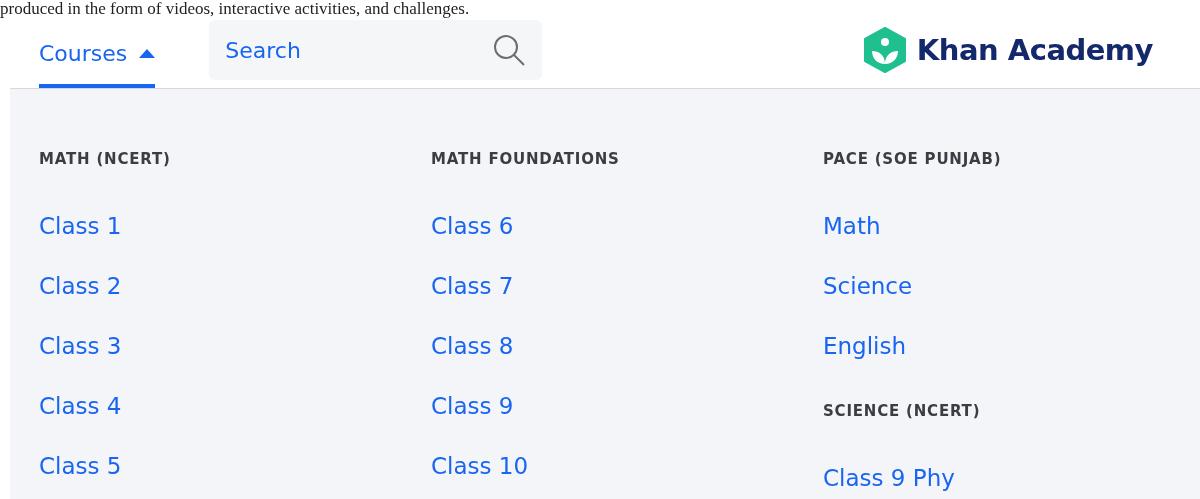  I want to click on category-heading: PACE (SOE PUNJAB), so click(912, 159).